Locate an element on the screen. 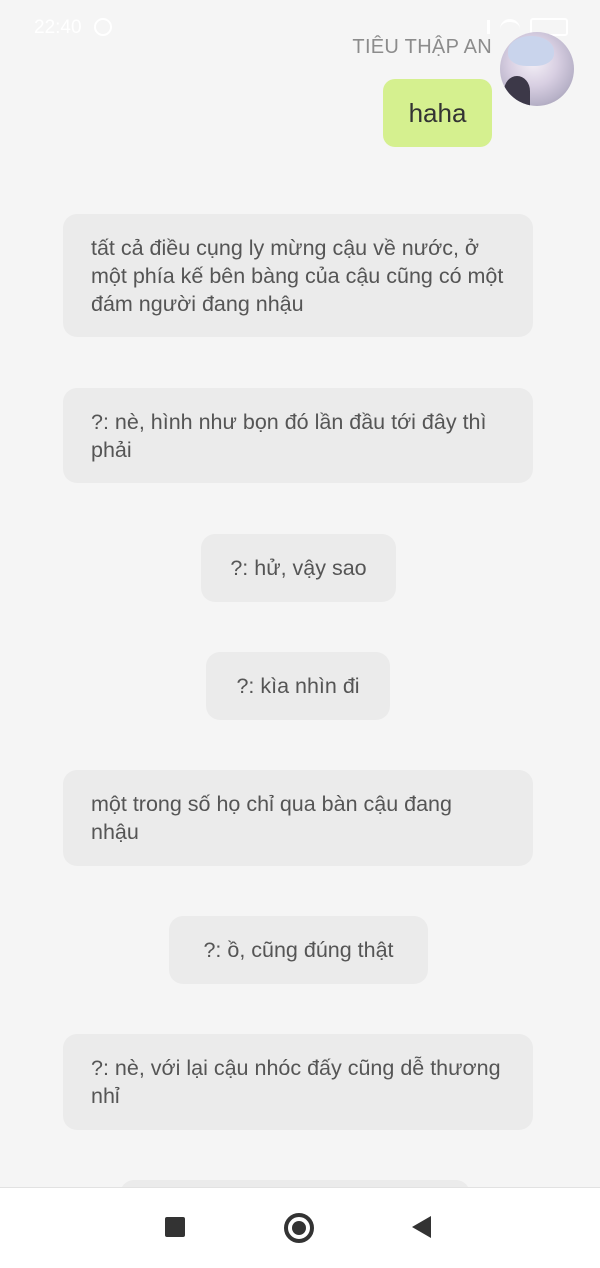 This screenshot has height=1268, width=600. back-button is located at coordinates (421, 1227).